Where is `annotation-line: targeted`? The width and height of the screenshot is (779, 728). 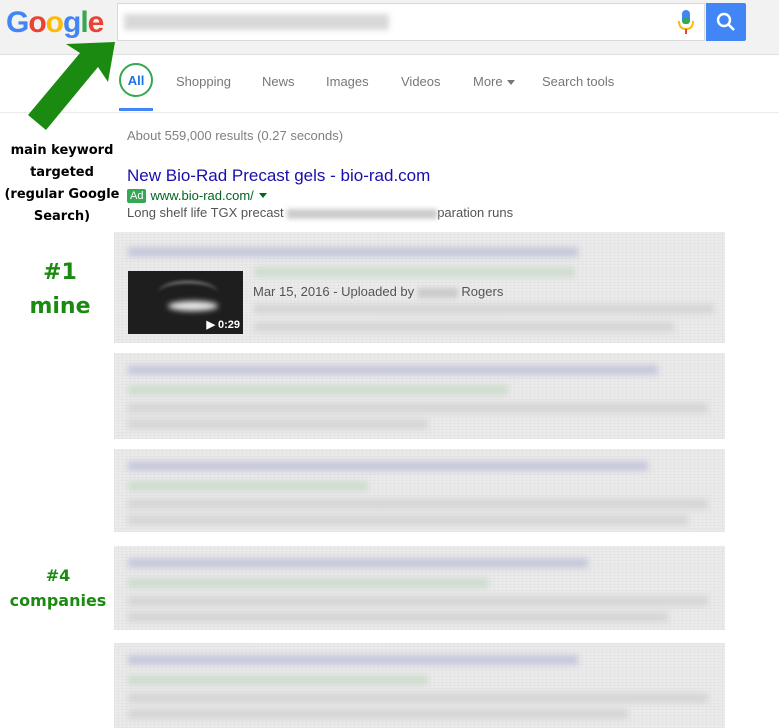
annotation-line: targeted is located at coordinates (62, 172).